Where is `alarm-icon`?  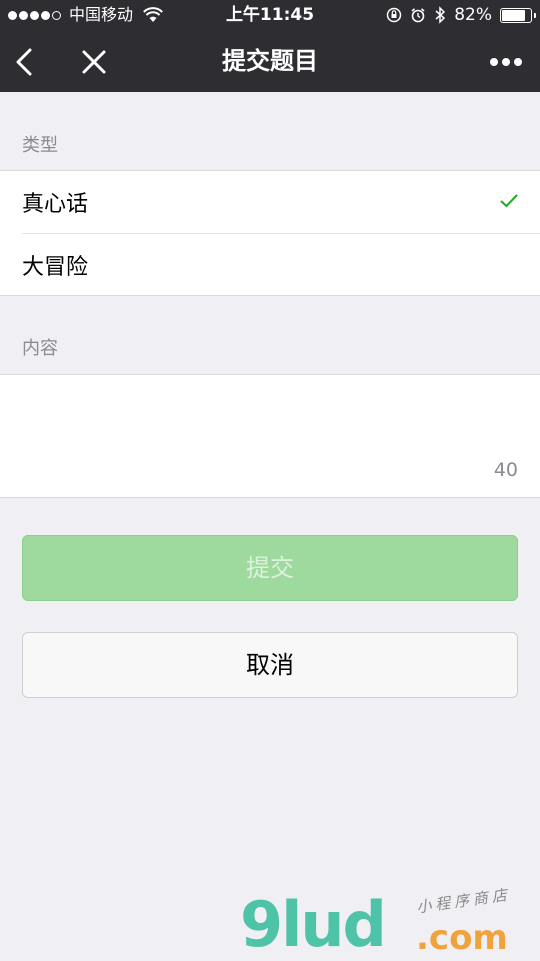
alarm-icon is located at coordinates (418, 15).